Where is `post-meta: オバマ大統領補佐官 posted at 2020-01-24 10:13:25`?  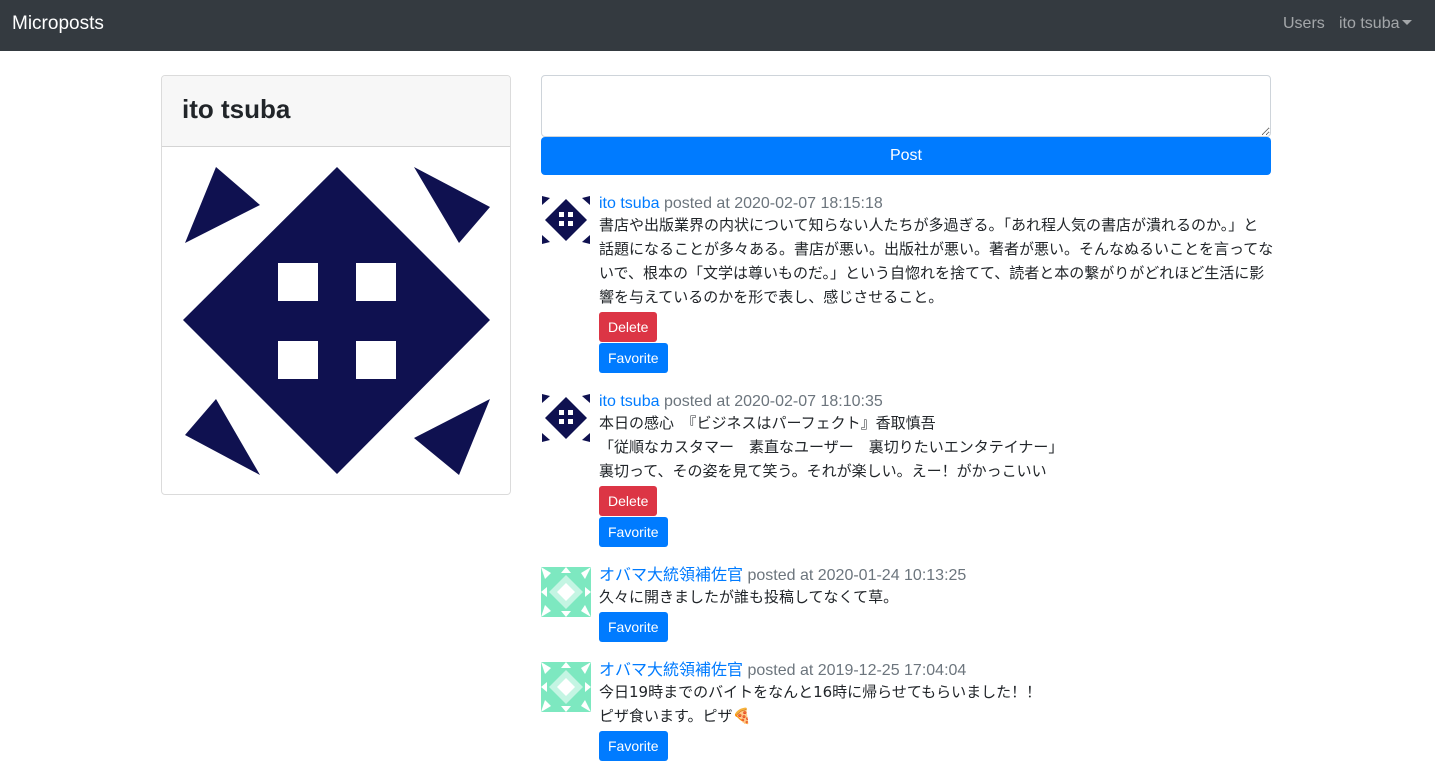
post-meta: オバマ大統領補佐官 posted at 2020-01-24 10:13:25 is located at coordinates (782, 576).